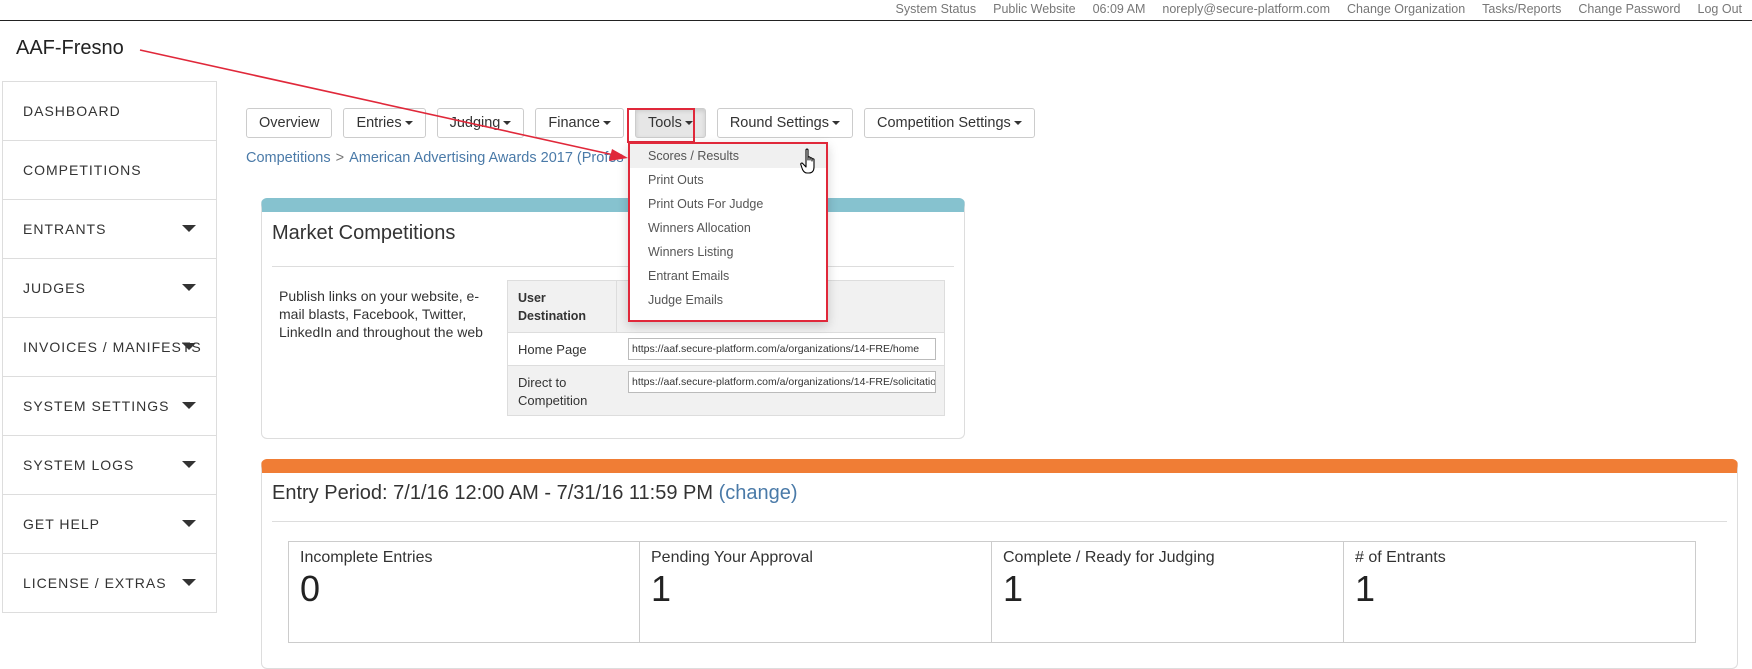 This screenshot has height=669, width=1752. I want to click on sidebar-item-label: ENTRANTS, so click(65, 229).